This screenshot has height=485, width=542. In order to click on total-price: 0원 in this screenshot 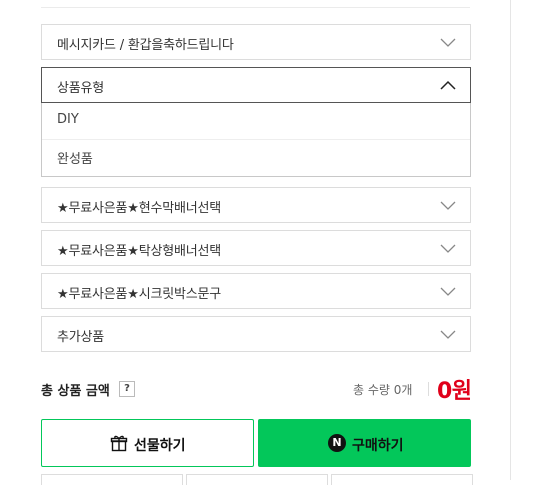, I will do `click(454, 391)`.